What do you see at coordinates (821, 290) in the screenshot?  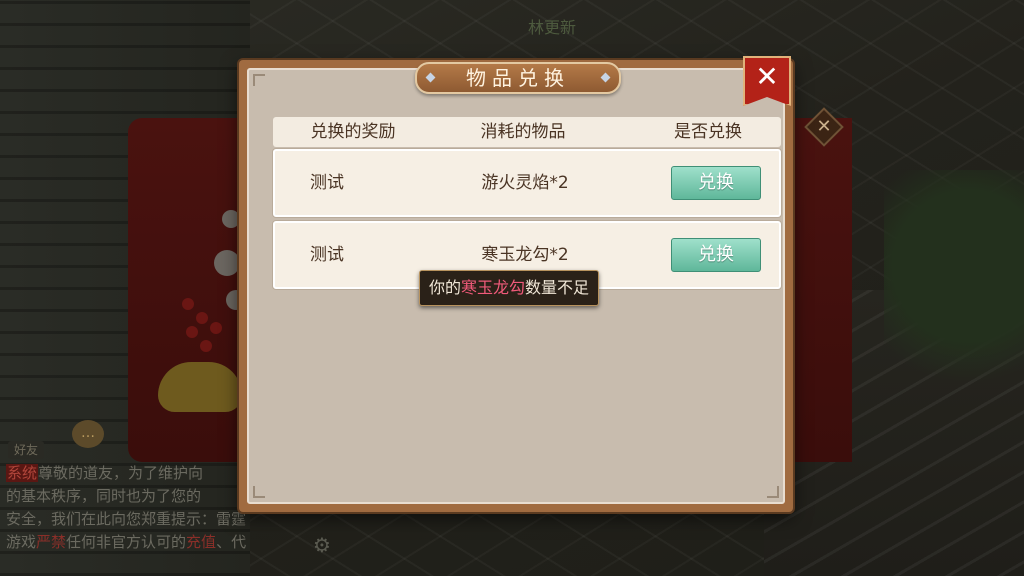 I see `red-banner-right` at bounding box center [821, 290].